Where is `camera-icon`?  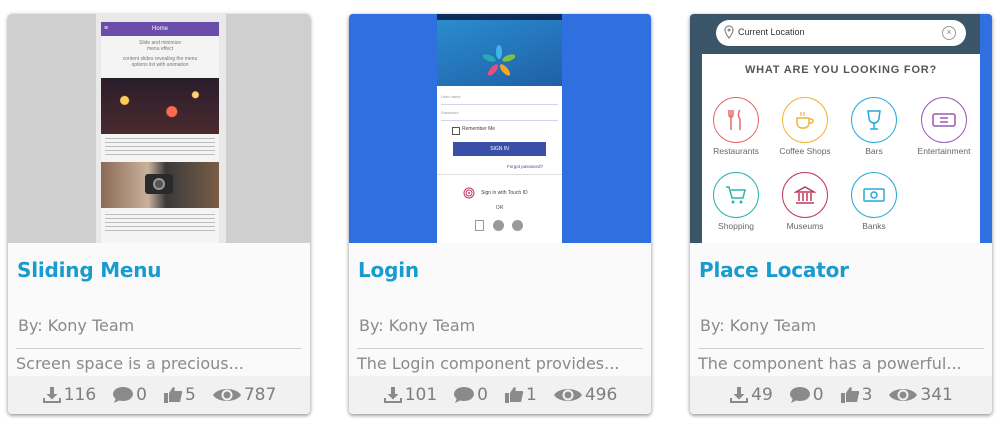
camera-icon is located at coordinates (159, 184).